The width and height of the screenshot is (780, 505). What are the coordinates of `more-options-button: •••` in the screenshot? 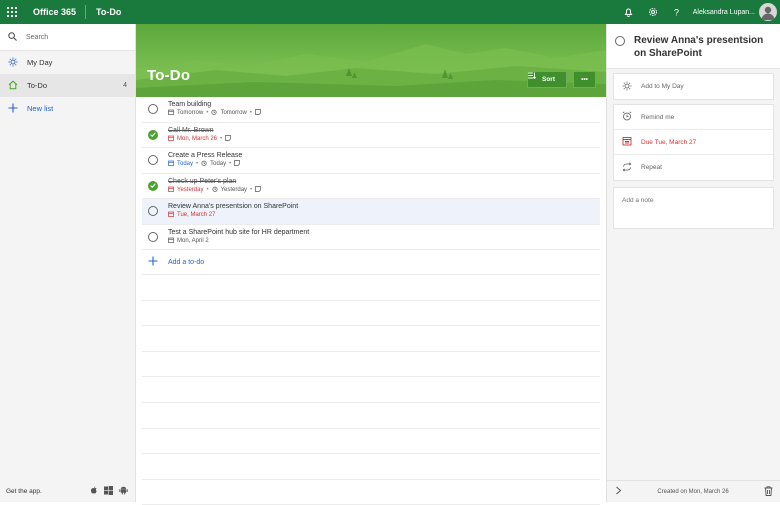 It's located at (584, 79).